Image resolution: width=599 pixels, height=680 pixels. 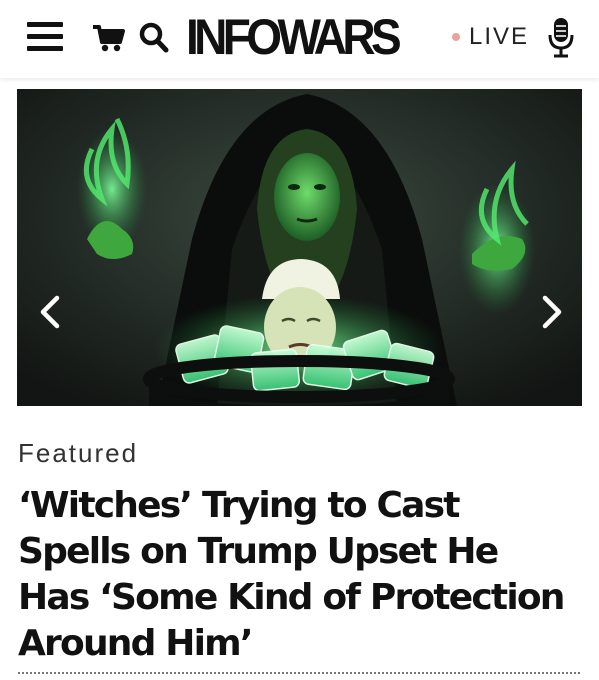 What do you see at coordinates (46, 37) in the screenshot?
I see `hamburger-menu-icon` at bounding box center [46, 37].